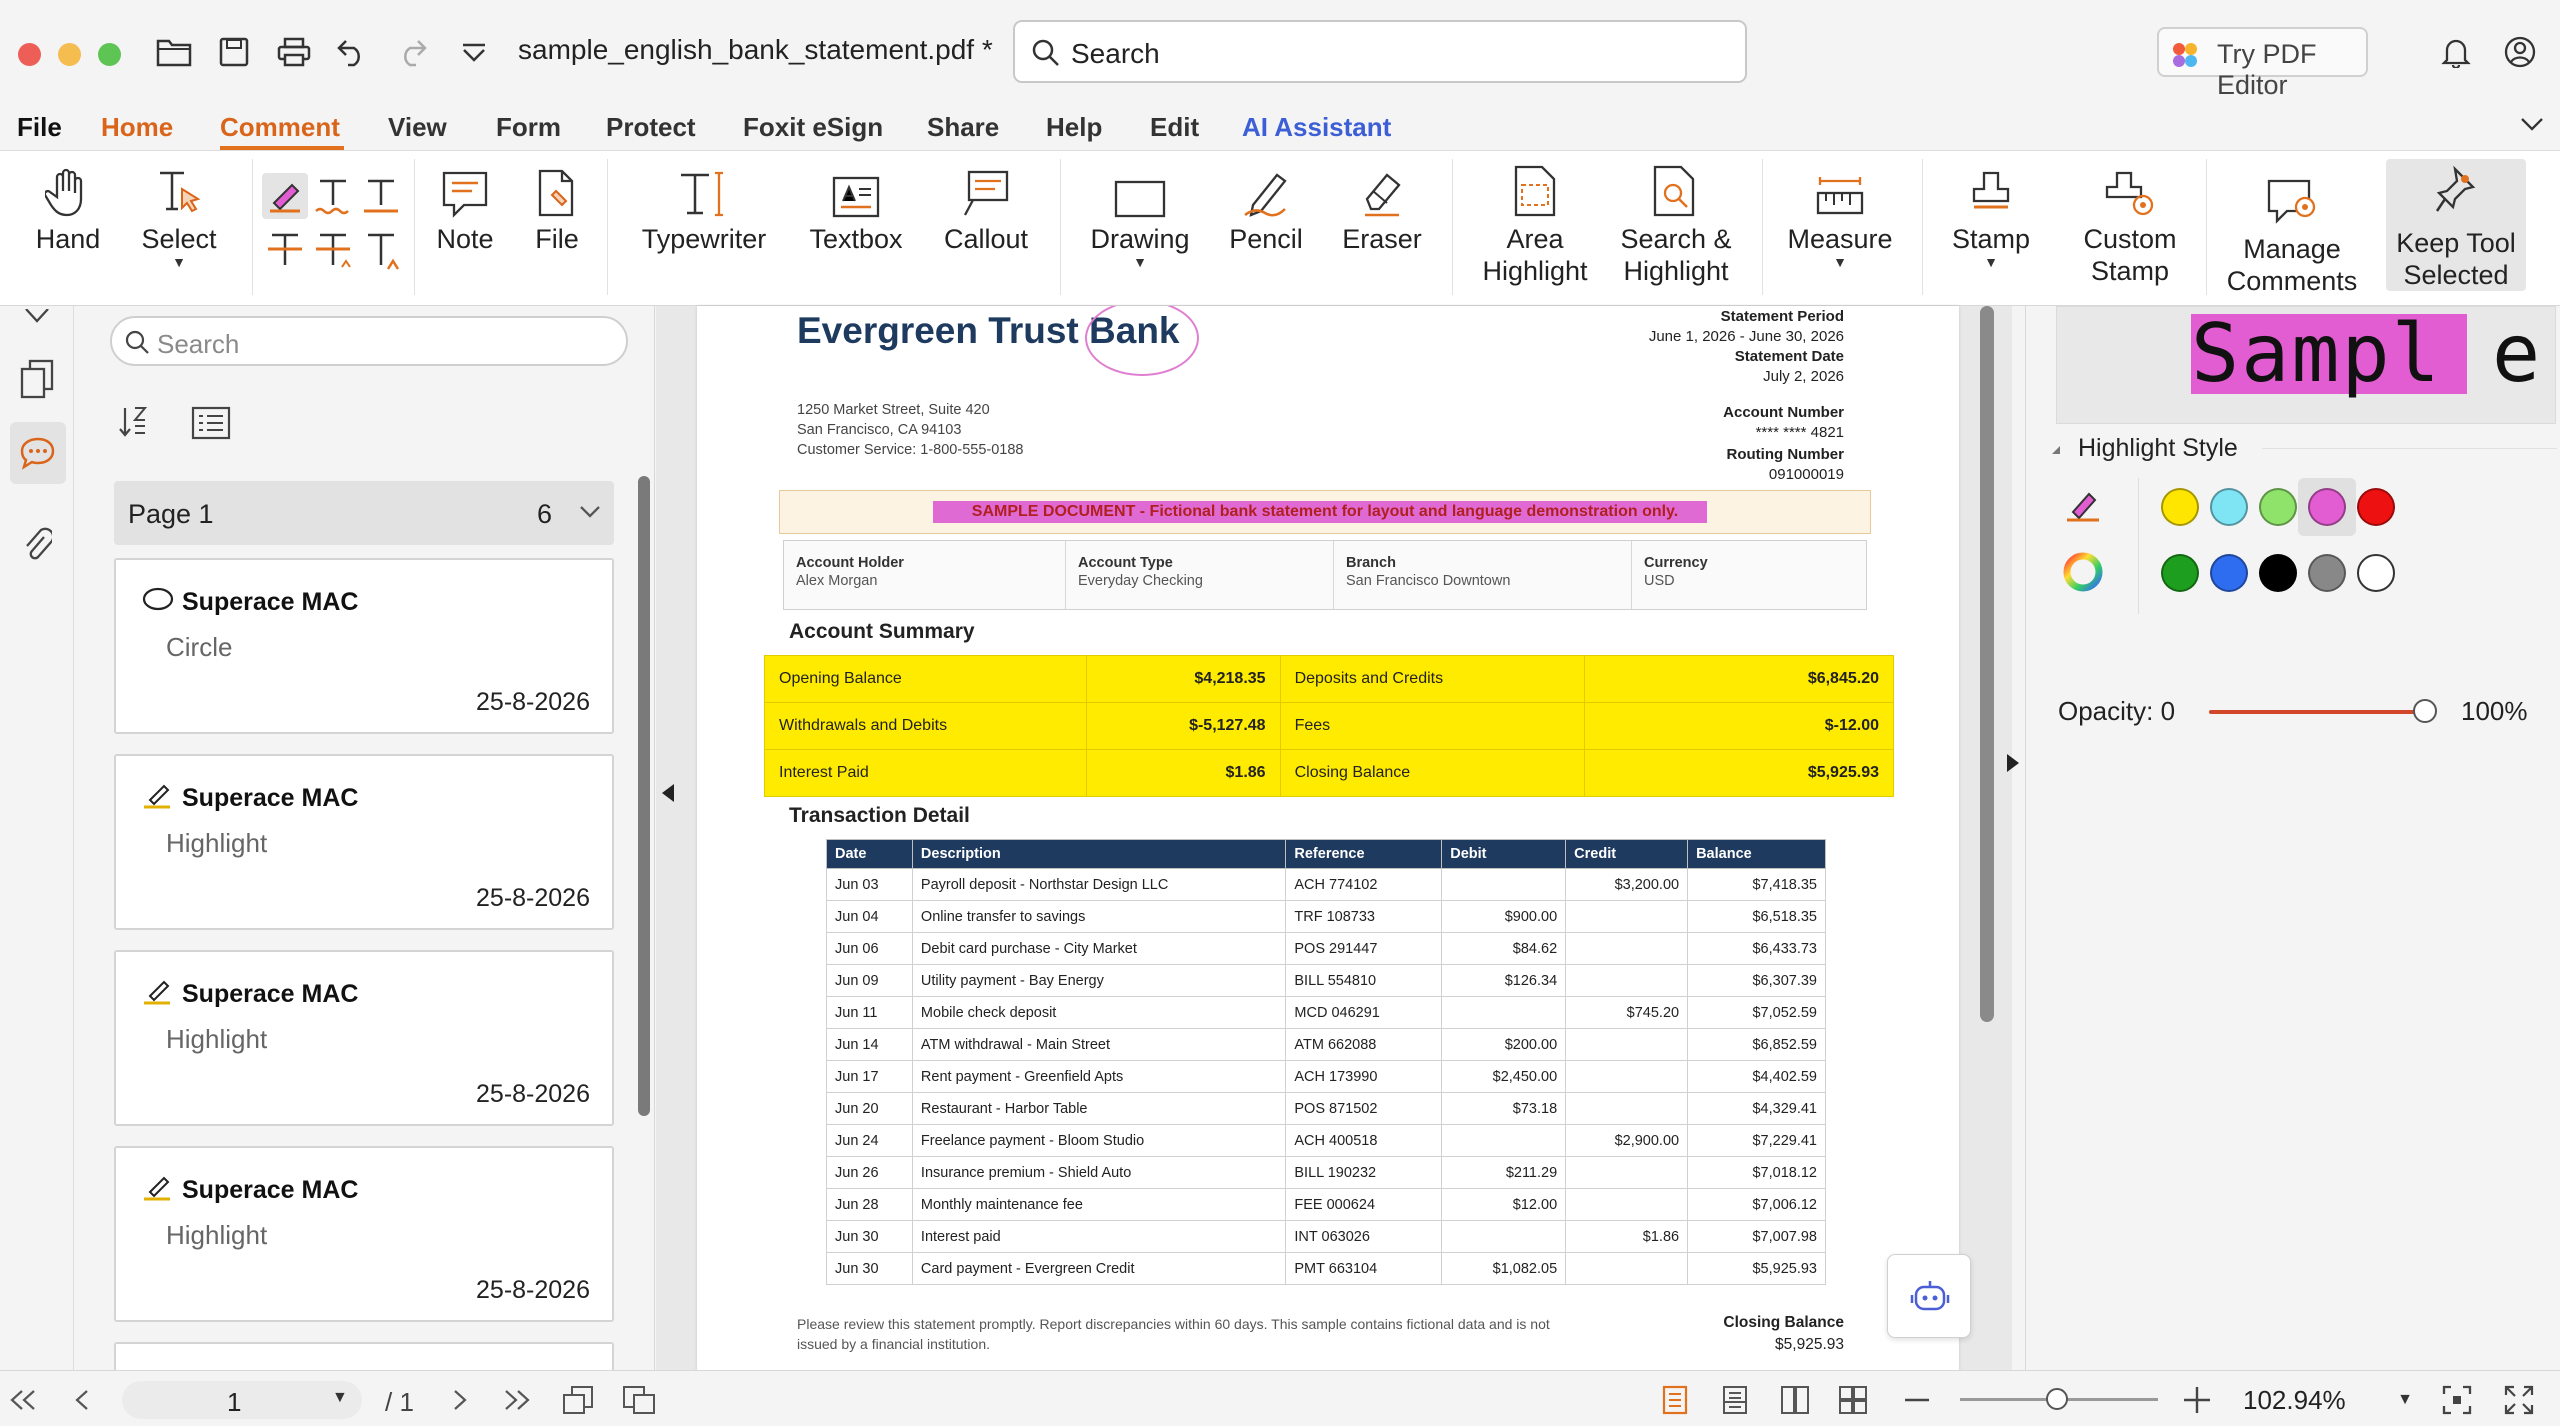  Describe the element at coordinates (856, 208) in the screenshot. I see `textbox-tool-button: Textbox` at that location.